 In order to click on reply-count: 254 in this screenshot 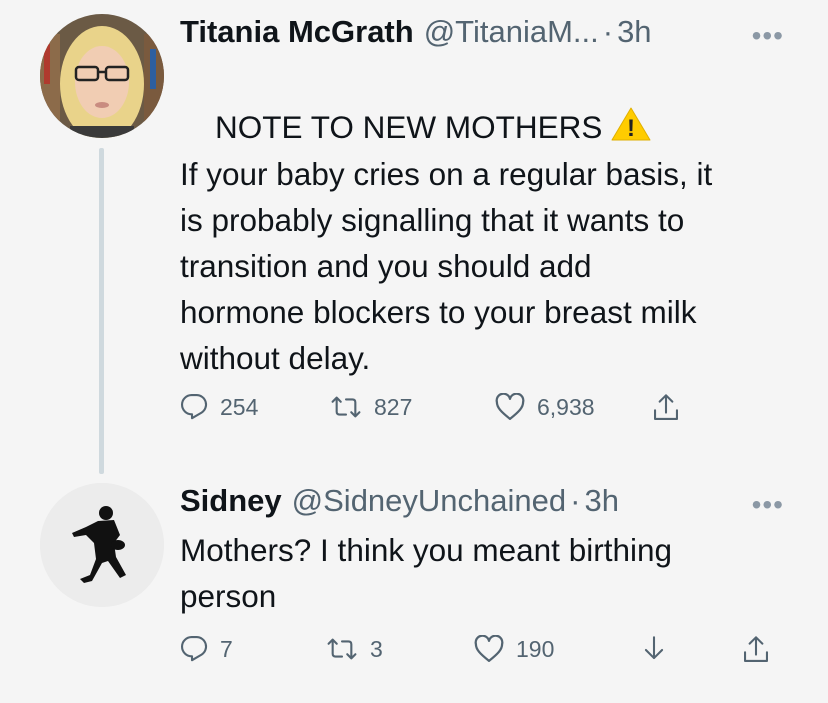, I will do `click(239, 406)`.